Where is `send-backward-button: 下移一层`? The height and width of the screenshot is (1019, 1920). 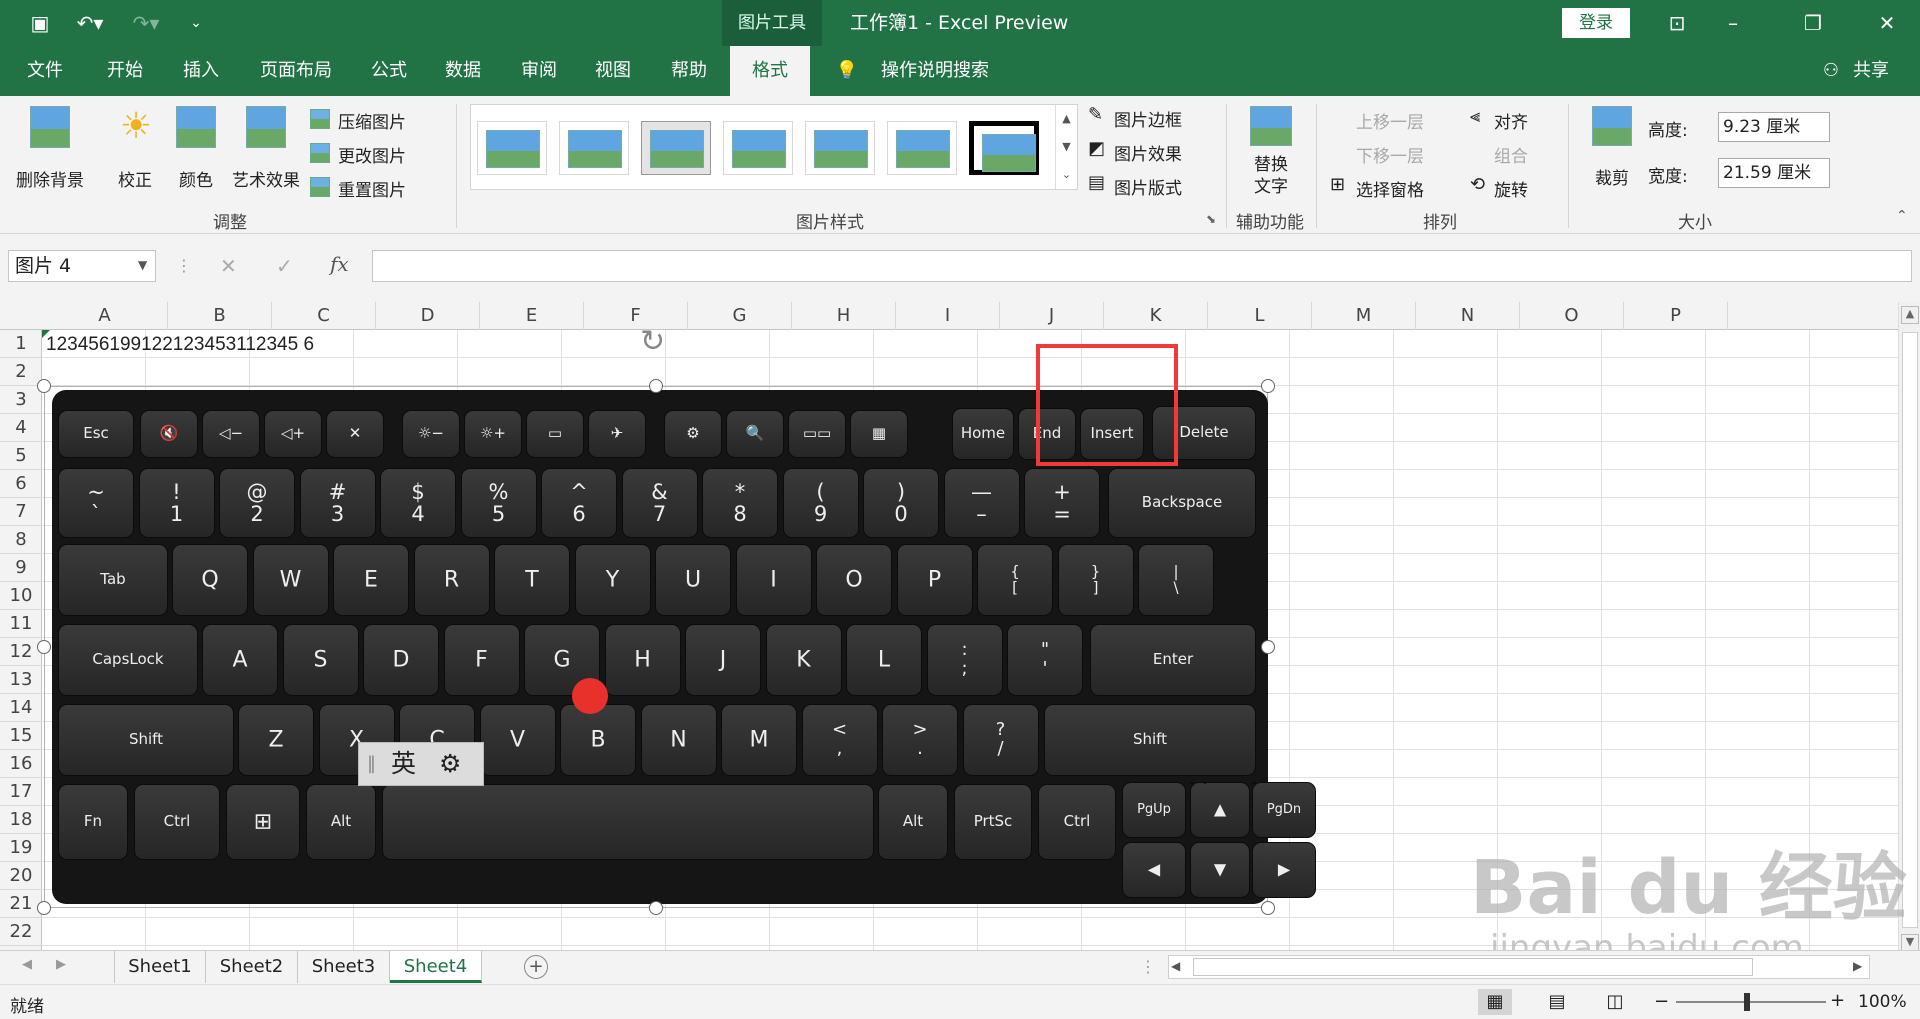
send-backward-button: 下移一层 is located at coordinates (1390, 153).